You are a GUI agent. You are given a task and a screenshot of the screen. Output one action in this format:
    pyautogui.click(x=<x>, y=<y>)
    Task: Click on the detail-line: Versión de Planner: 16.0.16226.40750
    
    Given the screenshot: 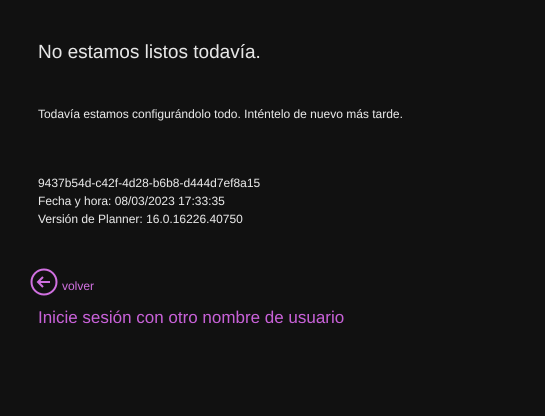 What is the action you would take?
    pyautogui.click(x=141, y=219)
    